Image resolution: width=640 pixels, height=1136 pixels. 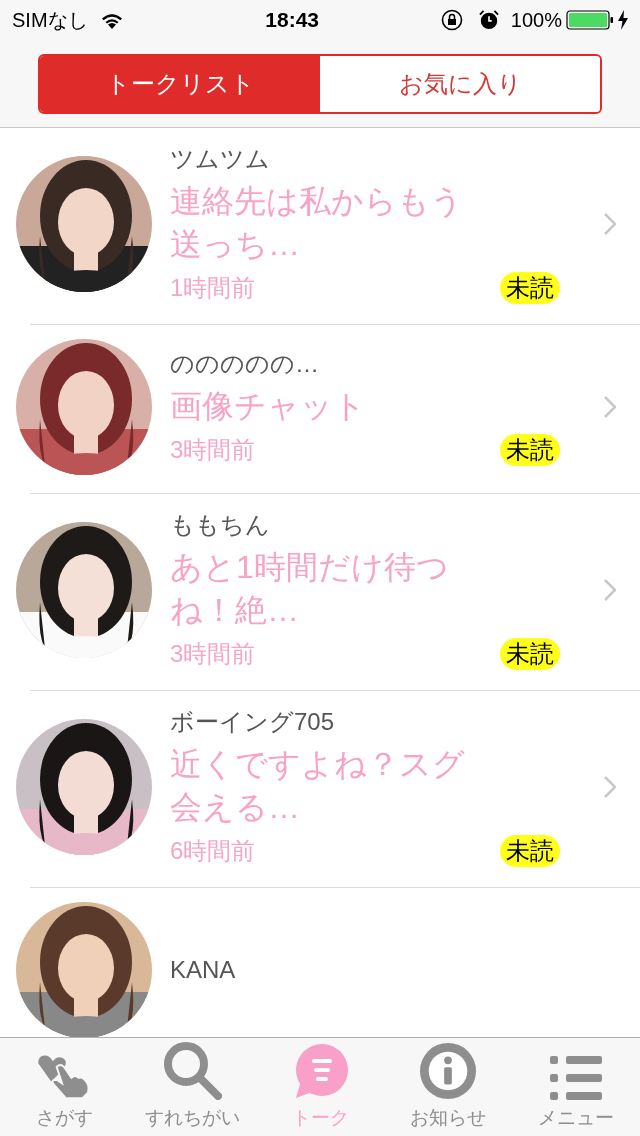 What do you see at coordinates (64, 1087) in the screenshot?
I see `tab-bar-item: さがす` at bounding box center [64, 1087].